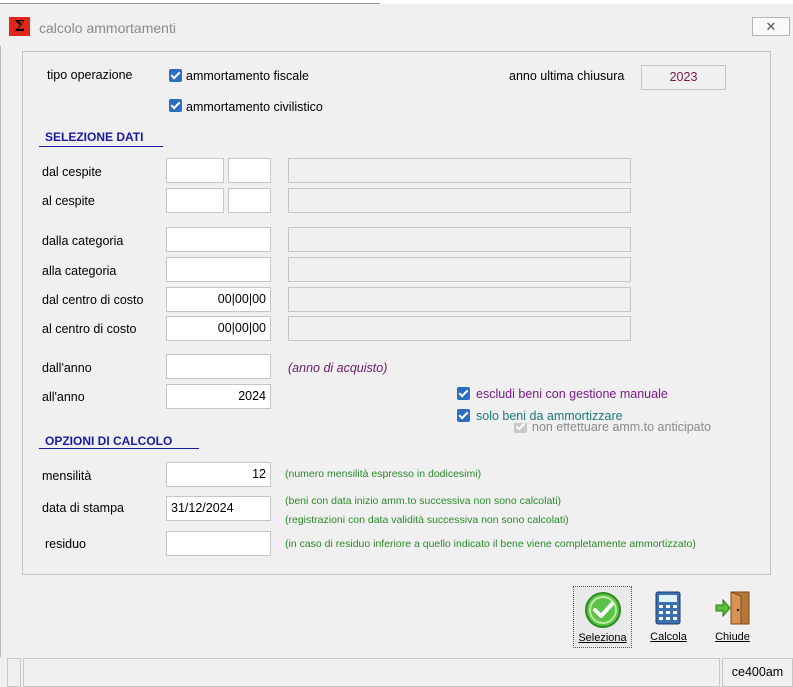  Describe the element at coordinates (72, 172) in the screenshot. I see `dal-cespite-label: dal cespite` at that location.